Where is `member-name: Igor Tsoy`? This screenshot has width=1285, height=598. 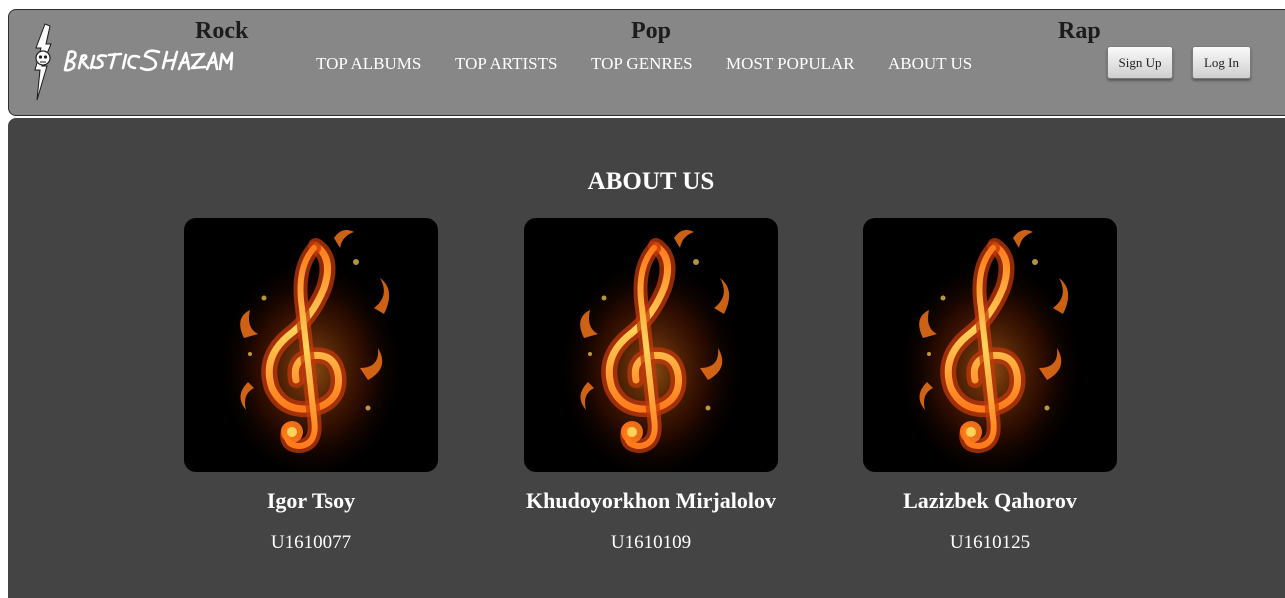 member-name: Igor Tsoy is located at coordinates (311, 500).